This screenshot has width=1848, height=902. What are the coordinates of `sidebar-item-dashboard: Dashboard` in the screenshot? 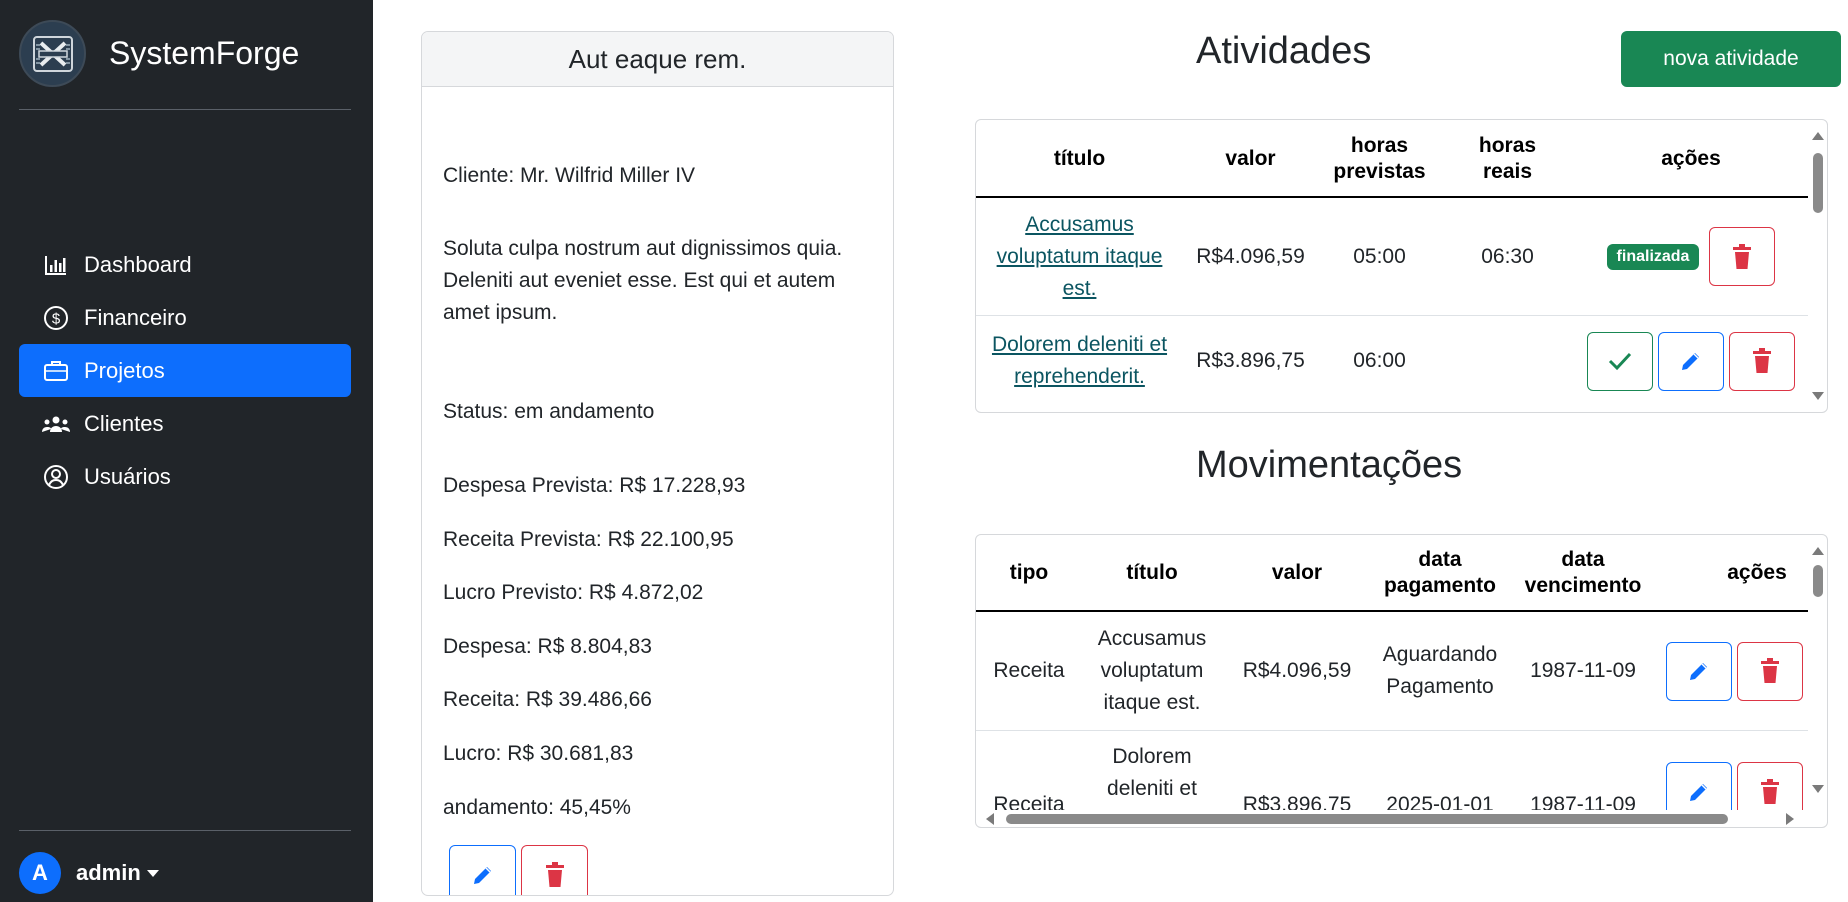 It's located at (185, 264).